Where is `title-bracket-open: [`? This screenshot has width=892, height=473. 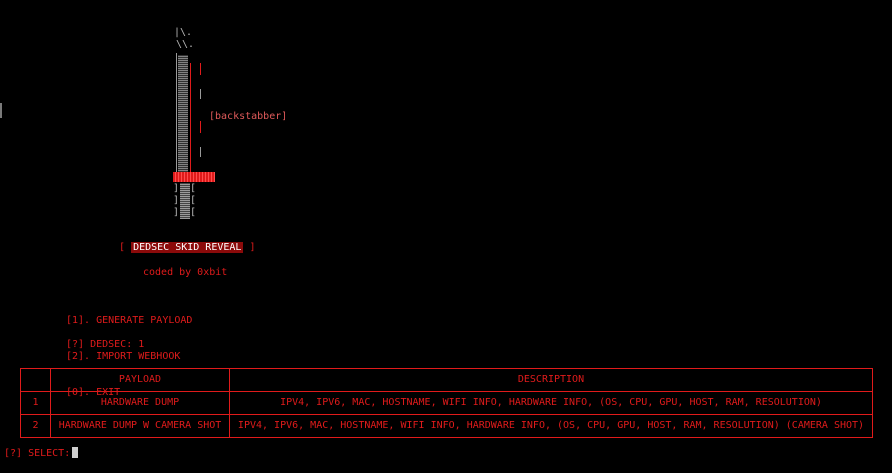
title-bracket-open: [ is located at coordinates (122, 247).